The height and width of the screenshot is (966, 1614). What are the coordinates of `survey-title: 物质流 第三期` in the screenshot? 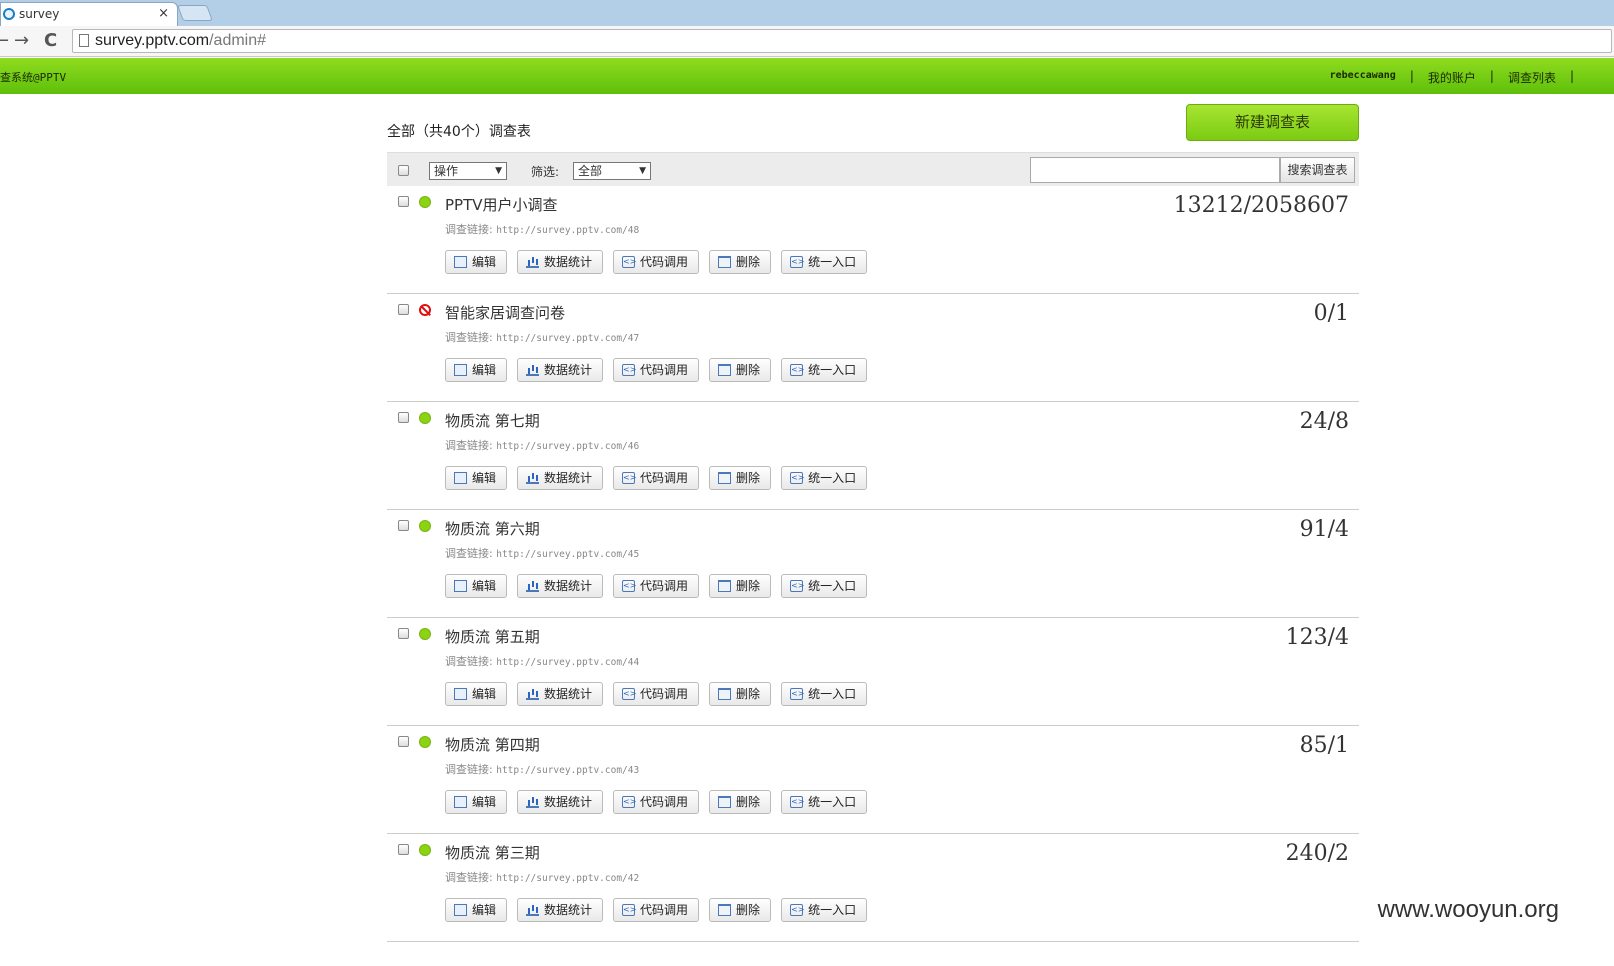 It's located at (492, 852).